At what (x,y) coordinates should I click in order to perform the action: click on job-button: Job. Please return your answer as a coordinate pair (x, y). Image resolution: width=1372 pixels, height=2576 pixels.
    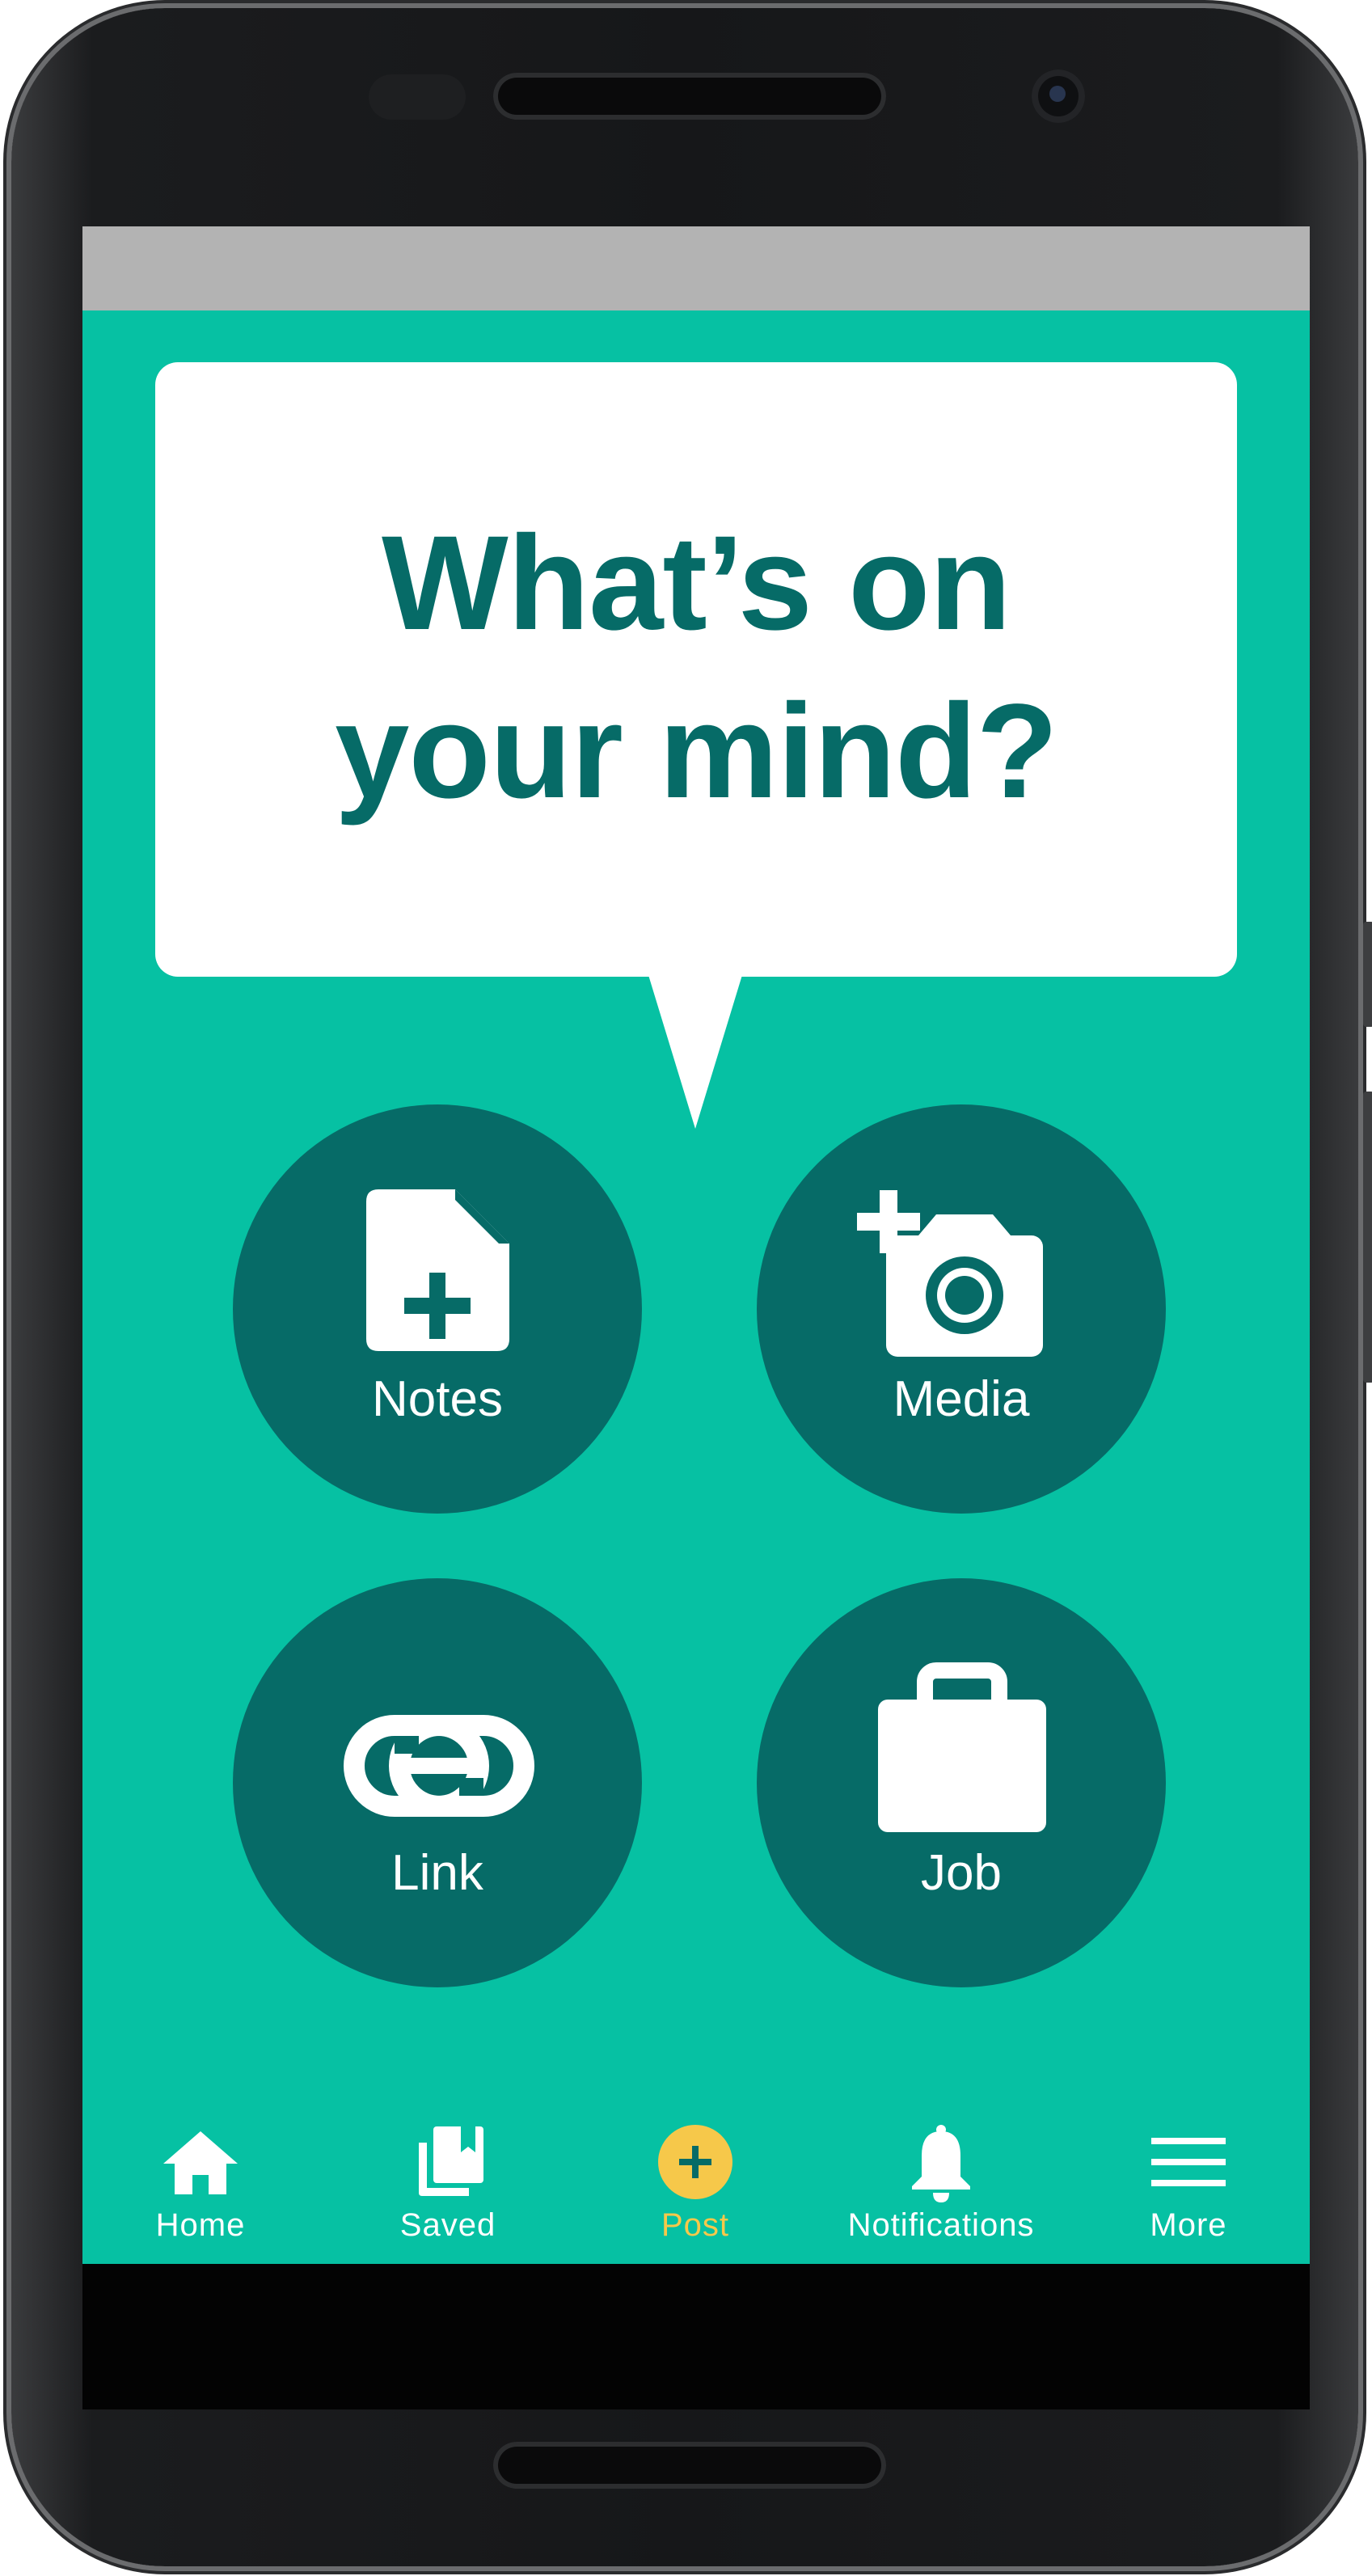
    Looking at the image, I should click on (961, 1782).